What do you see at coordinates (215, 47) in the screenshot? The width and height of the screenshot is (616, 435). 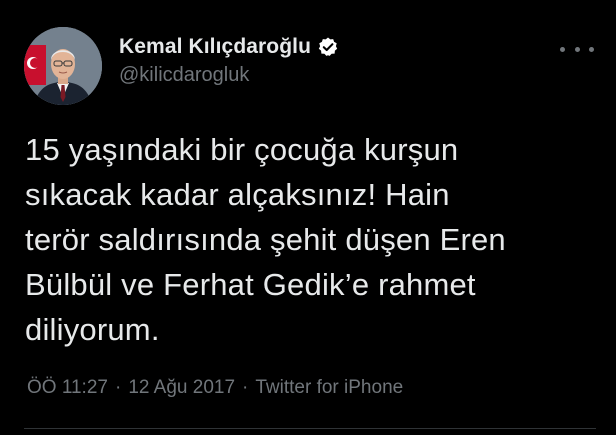 I see `author-display-name: Kemal Kılıçdaroğlu` at bounding box center [215, 47].